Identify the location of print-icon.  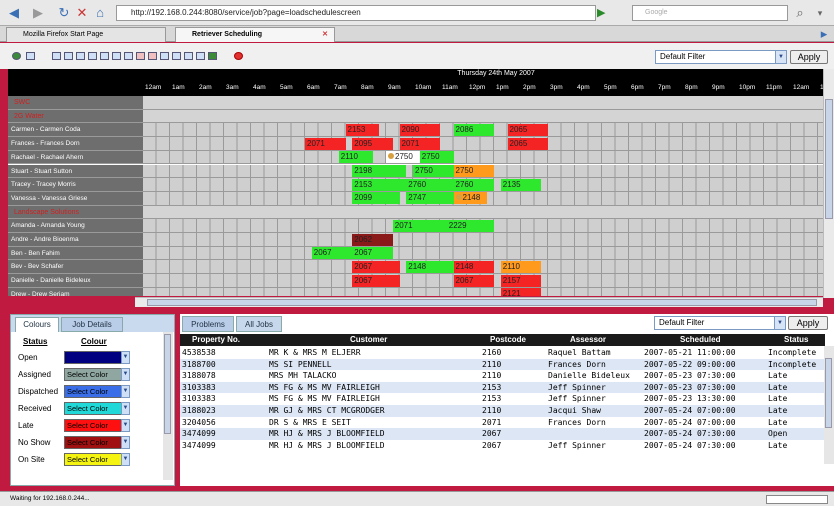
(30, 56).